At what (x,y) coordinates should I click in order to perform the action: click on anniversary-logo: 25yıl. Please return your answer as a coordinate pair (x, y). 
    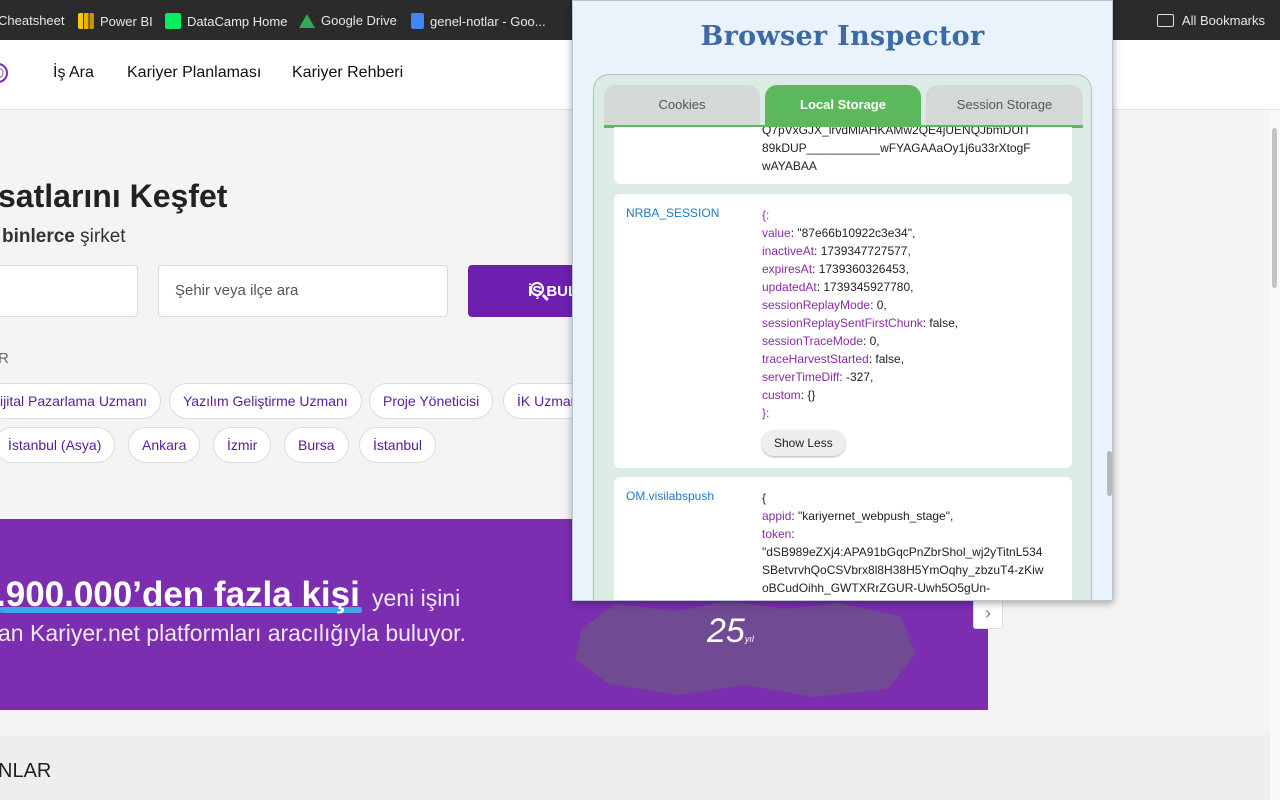
    Looking at the image, I should click on (730, 631).